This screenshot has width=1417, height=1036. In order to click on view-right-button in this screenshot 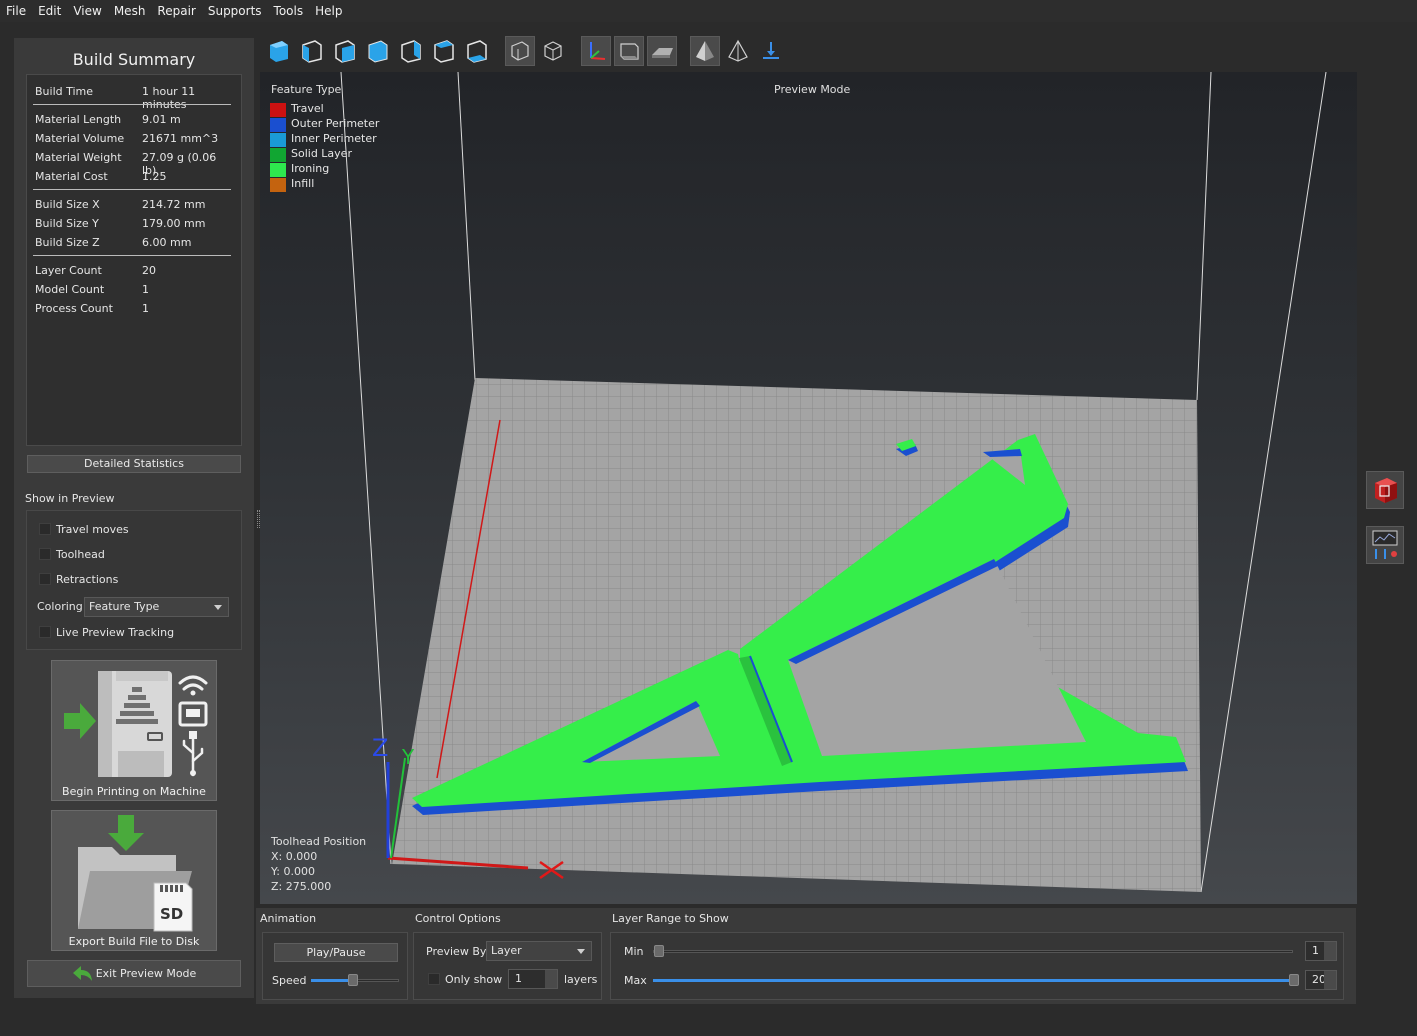, I will do `click(411, 51)`.